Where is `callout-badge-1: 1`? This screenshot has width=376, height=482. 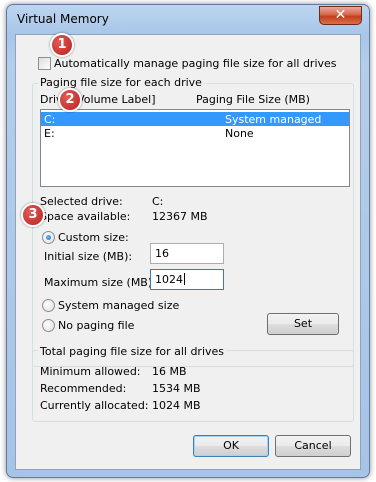 callout-badge-1: 1 is located at coordinates (62, 45).